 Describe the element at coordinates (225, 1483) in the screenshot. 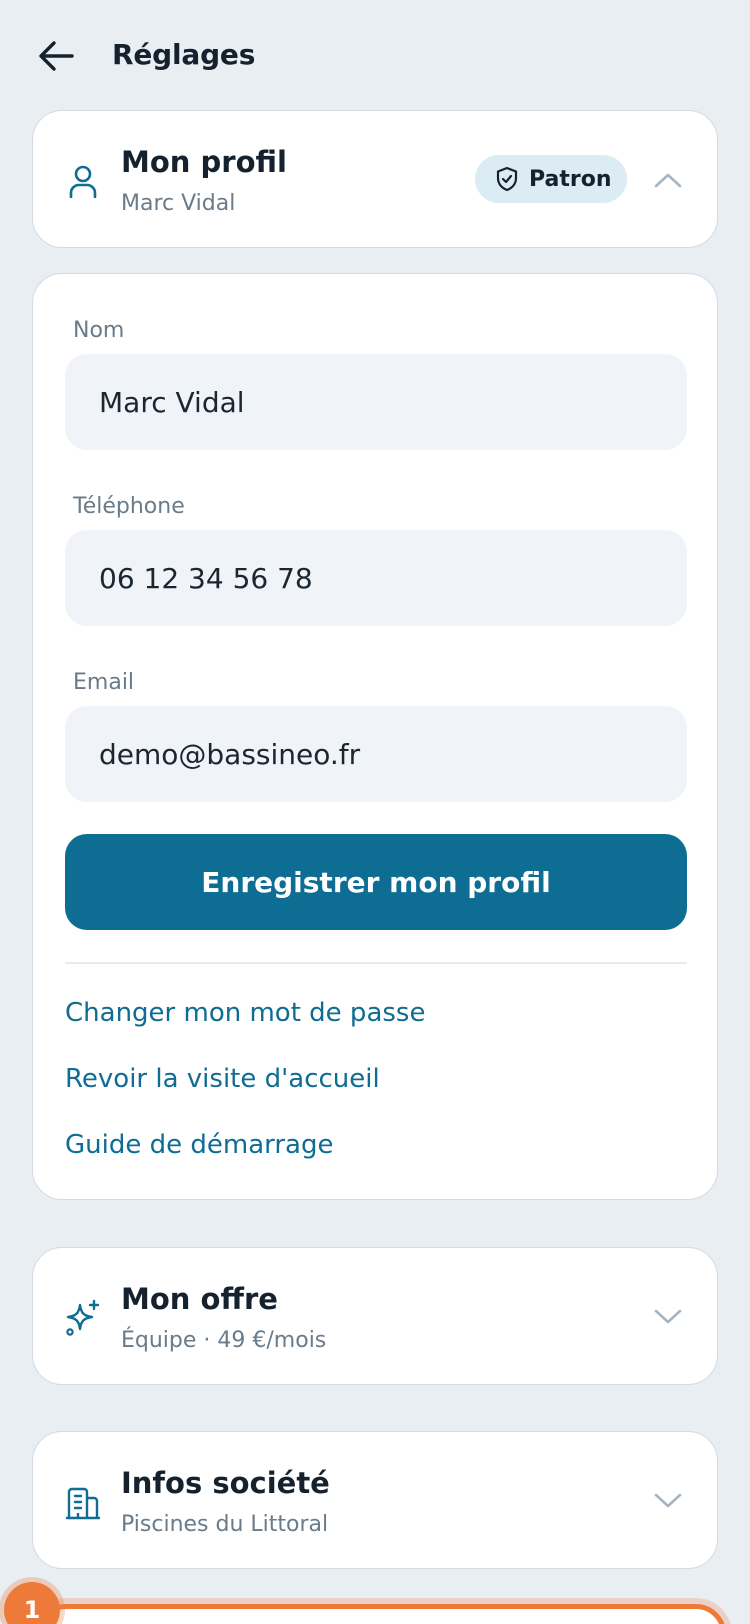

I see `company-title: Infos société` at that location.